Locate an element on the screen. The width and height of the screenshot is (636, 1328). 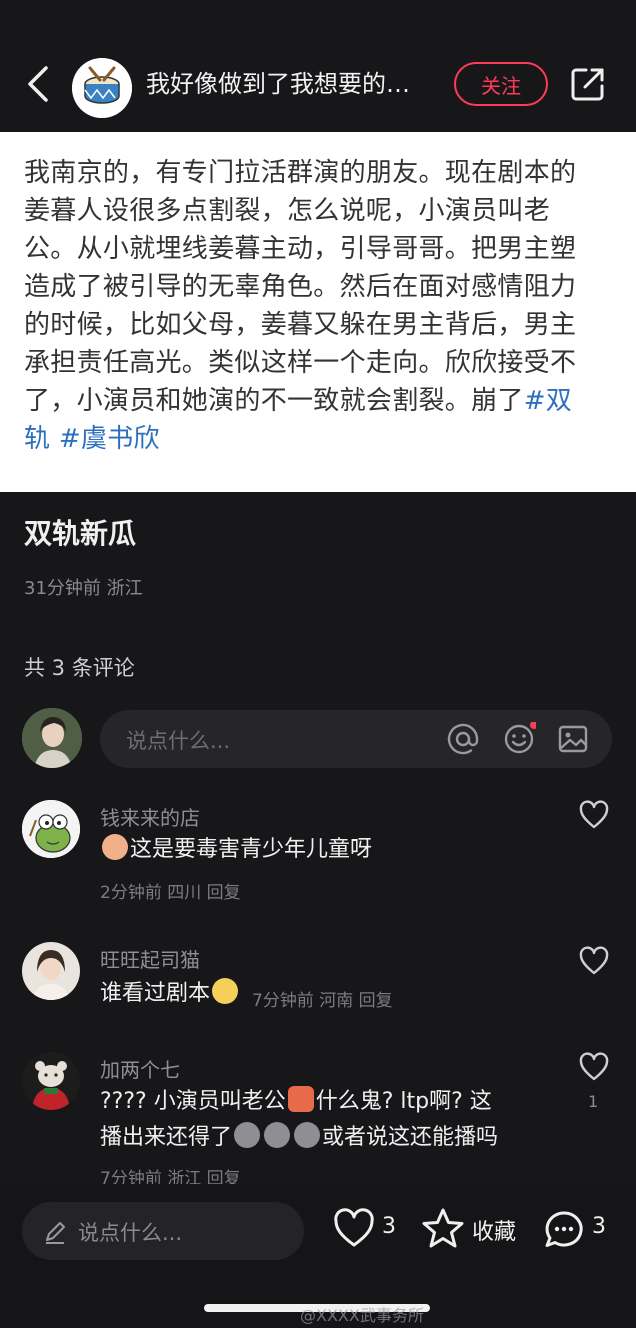
comment-text: ???? 小演员叫老公 什么鬼? ltp啊? 这 播出来还得了 或者说这还能播吗 is located at coordinates (299, 1120).